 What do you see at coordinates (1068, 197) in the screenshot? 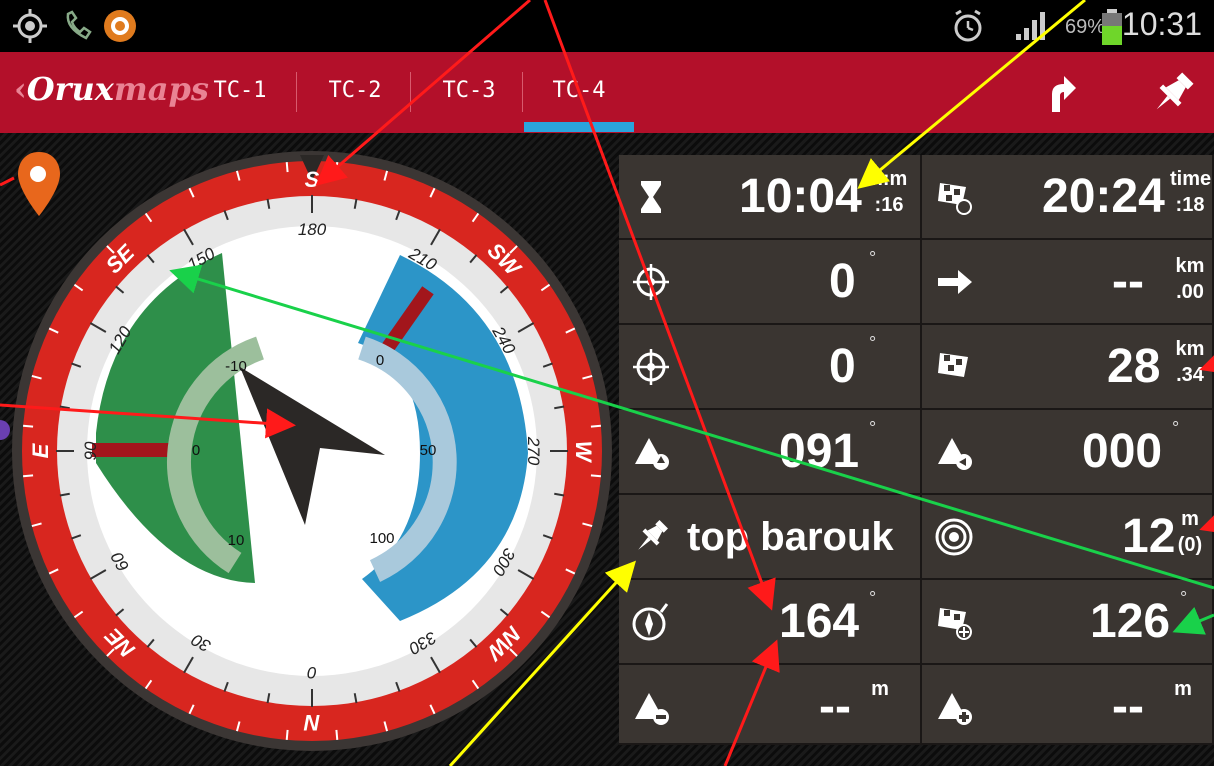
I see `cell-eta-time: 20:24 time :18` at bounding box center [1068, 197].